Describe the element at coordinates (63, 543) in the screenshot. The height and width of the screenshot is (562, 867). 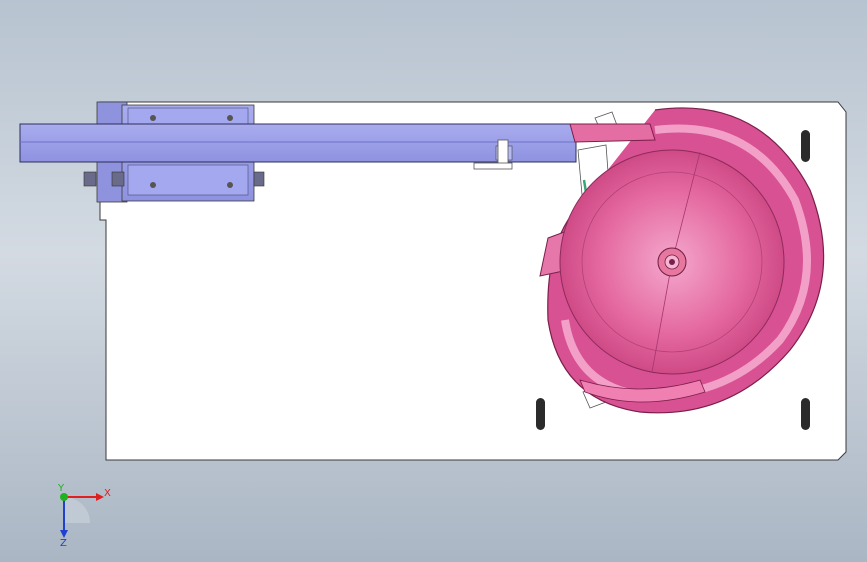
I see `axis-label-z: Z` at that location.